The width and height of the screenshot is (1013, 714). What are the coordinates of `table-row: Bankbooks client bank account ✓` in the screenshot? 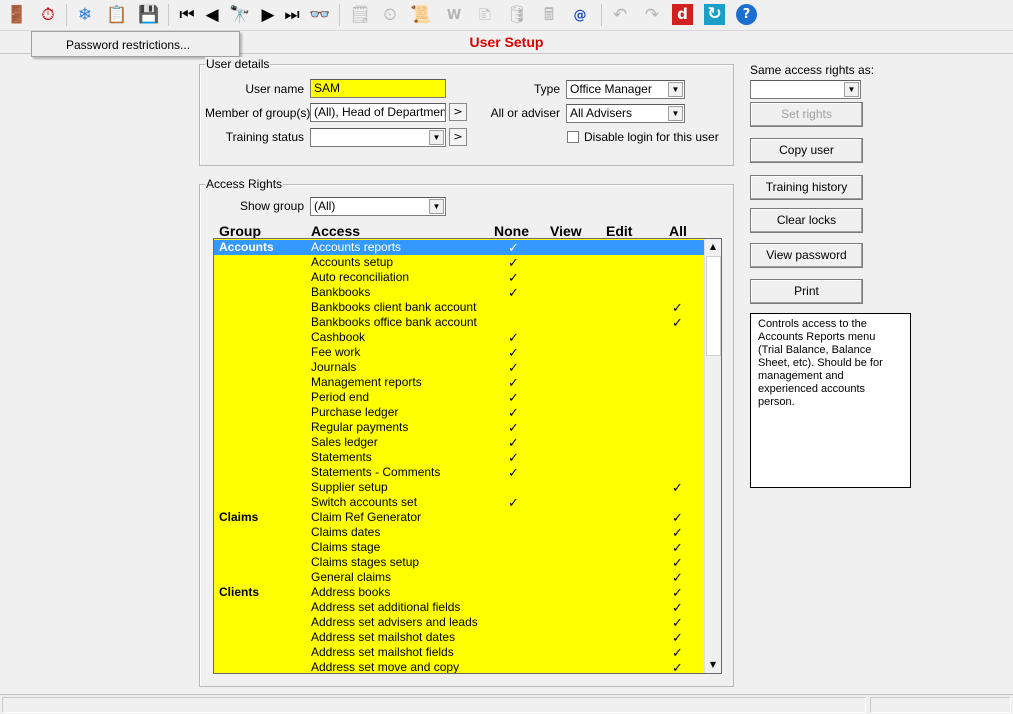 It's located at (459, 307).